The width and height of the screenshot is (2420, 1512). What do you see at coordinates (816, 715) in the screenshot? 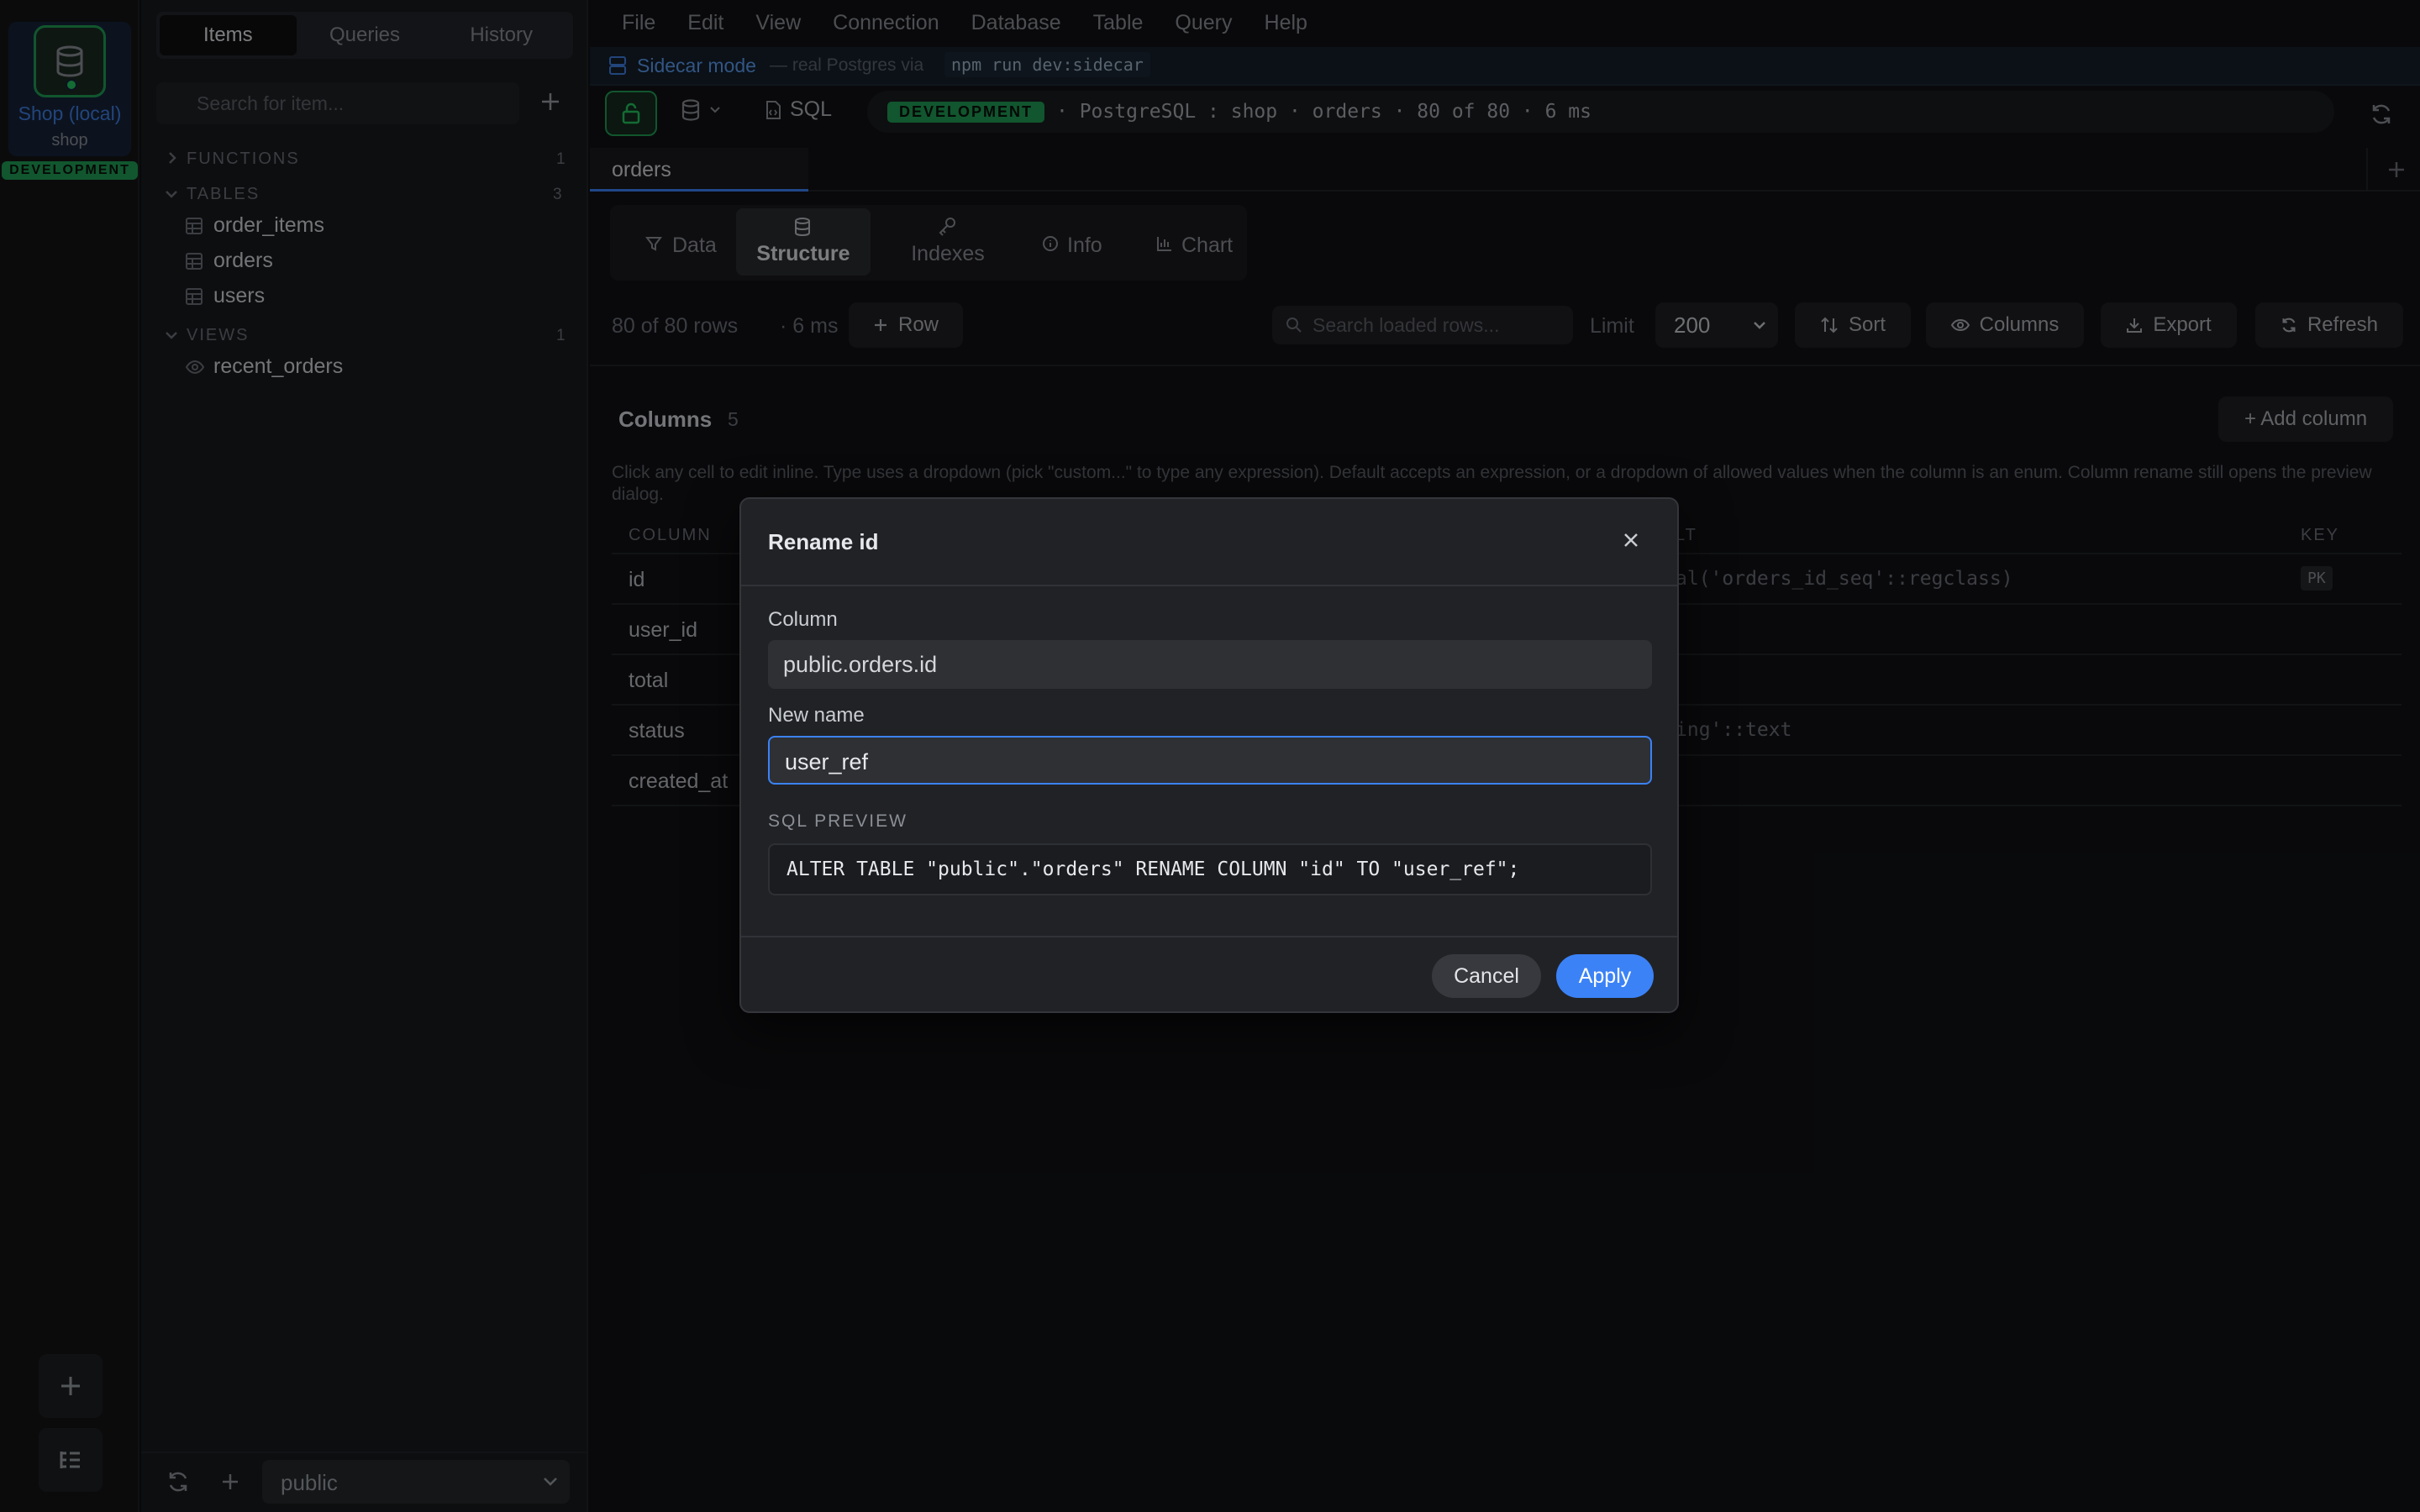
I see `new-name-label: New name` at bounding box center [816, 715].